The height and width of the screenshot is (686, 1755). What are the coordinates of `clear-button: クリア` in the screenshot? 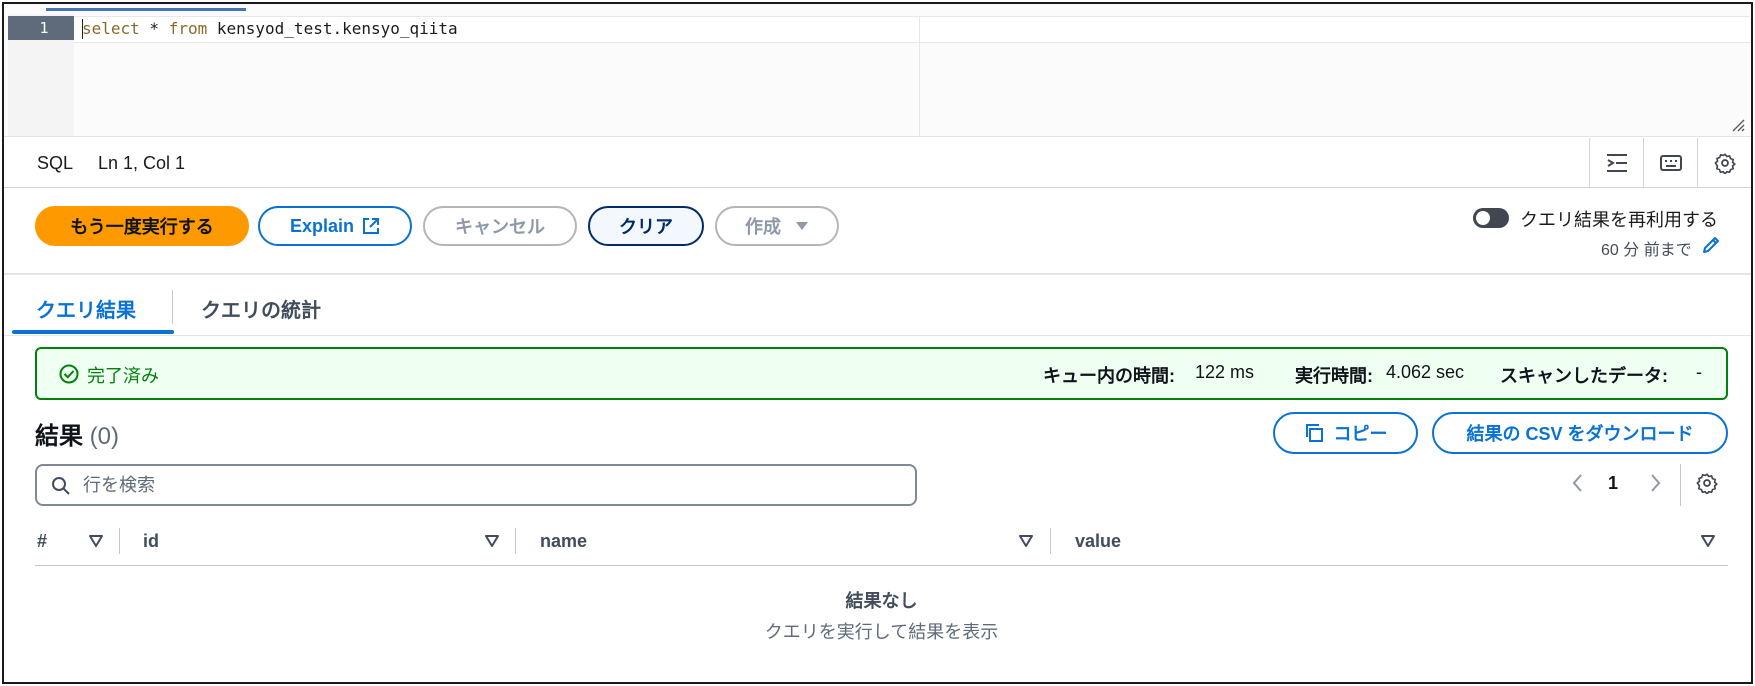 It's located at (646, 226).